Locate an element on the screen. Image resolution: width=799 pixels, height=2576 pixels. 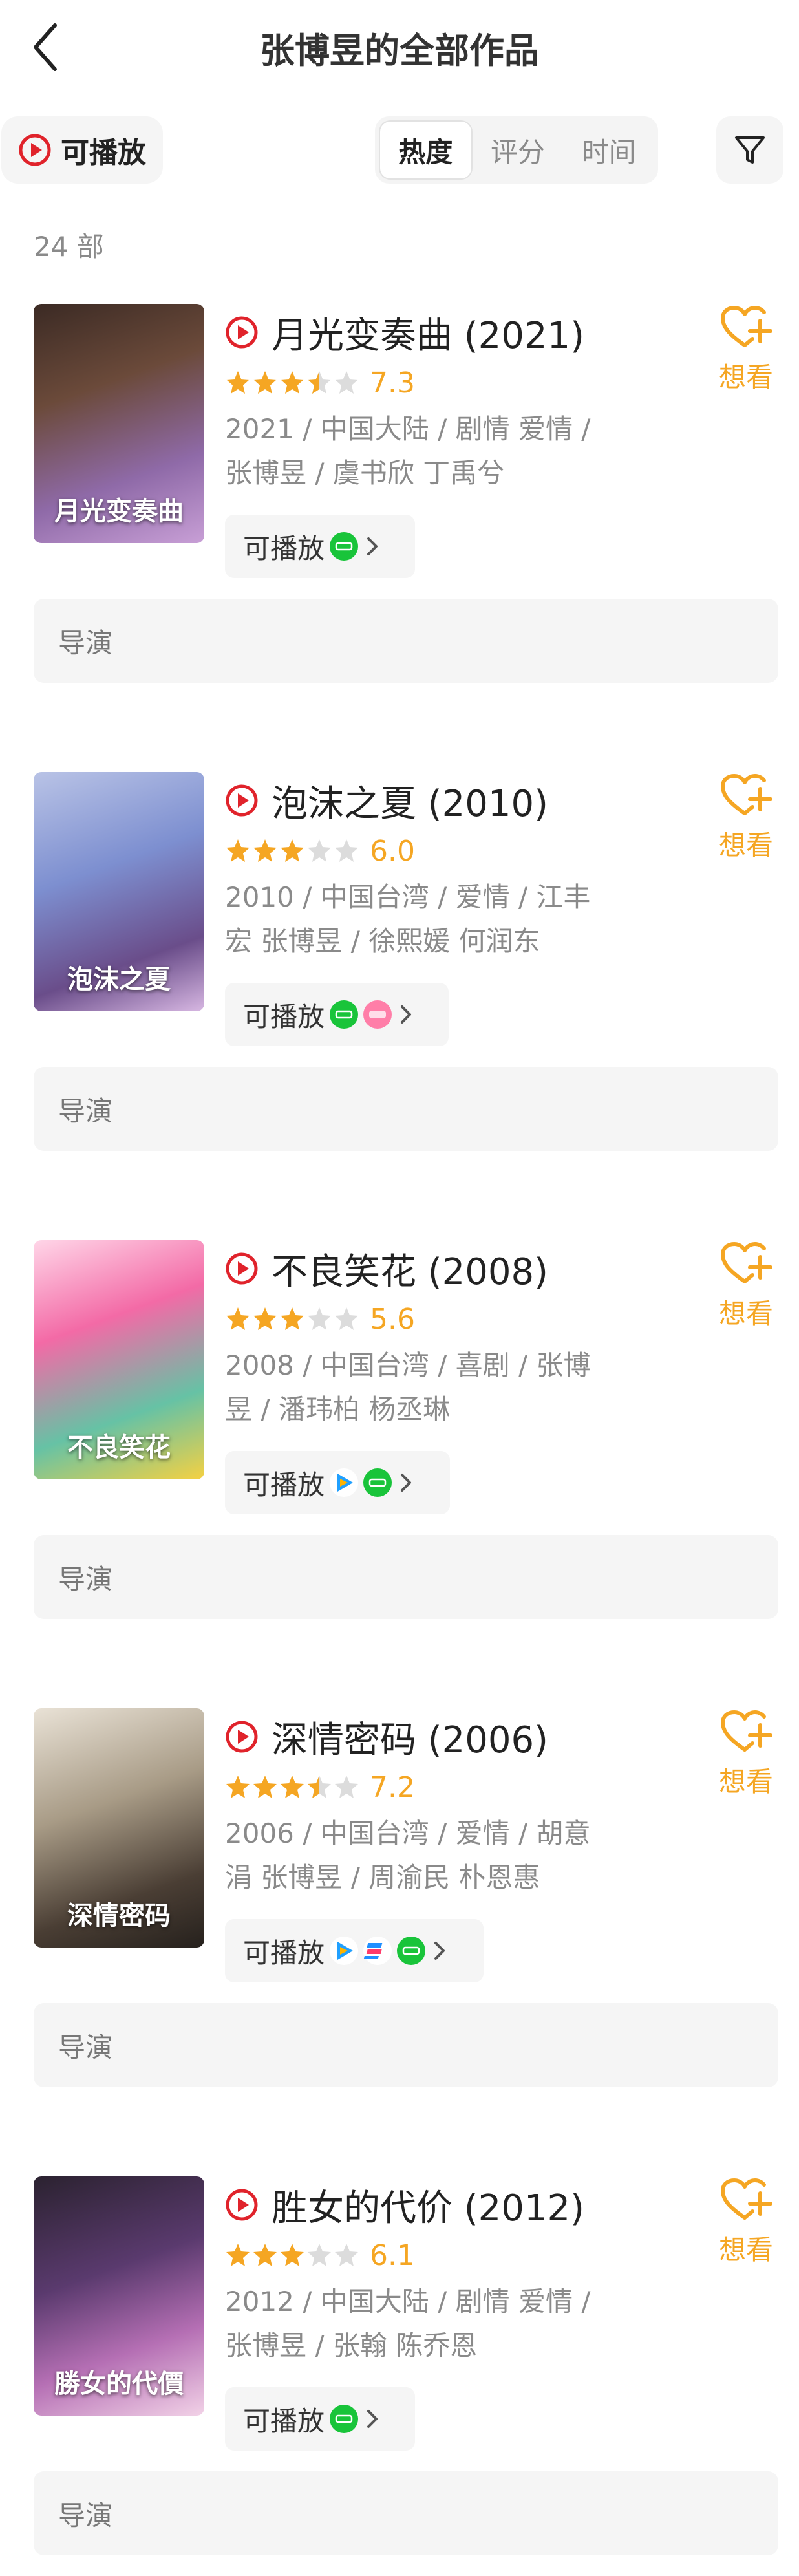
header: 张博昱的全部作品 is located at coordinates (399, 48).